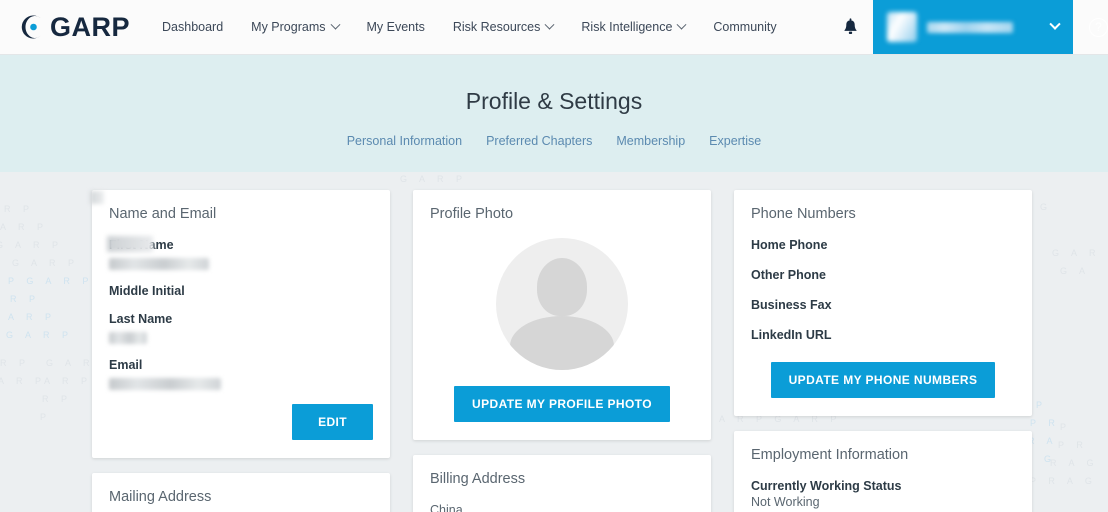 This screenshot has width=1108, height=512. What do you see at coordinates (791, 335) in the screenshot?
I see `field-linkedin-url: LinkedIn URL` at bounding box center [791, 335].